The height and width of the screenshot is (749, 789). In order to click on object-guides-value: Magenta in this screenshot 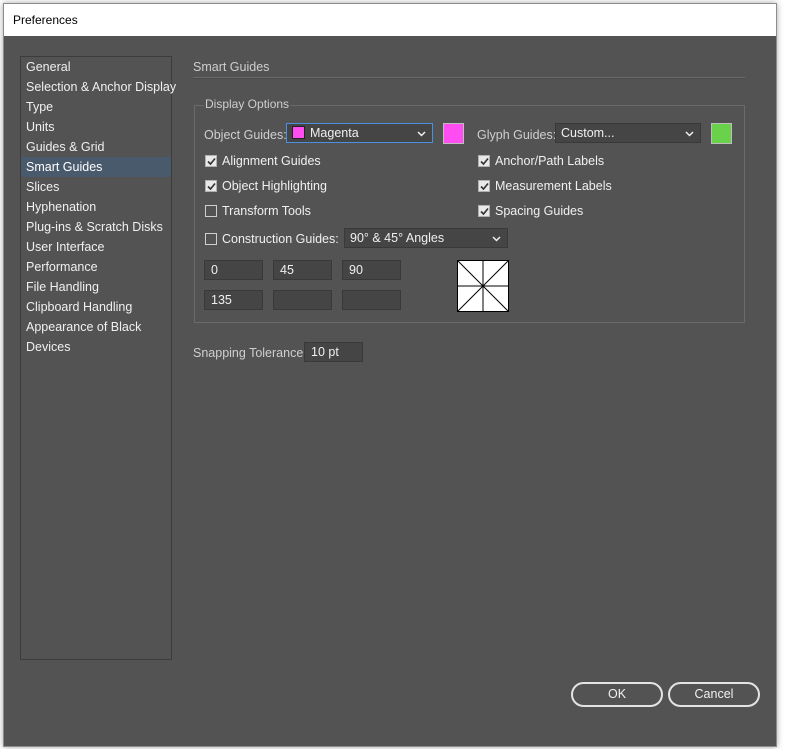, I will do `click(334, 133)`.